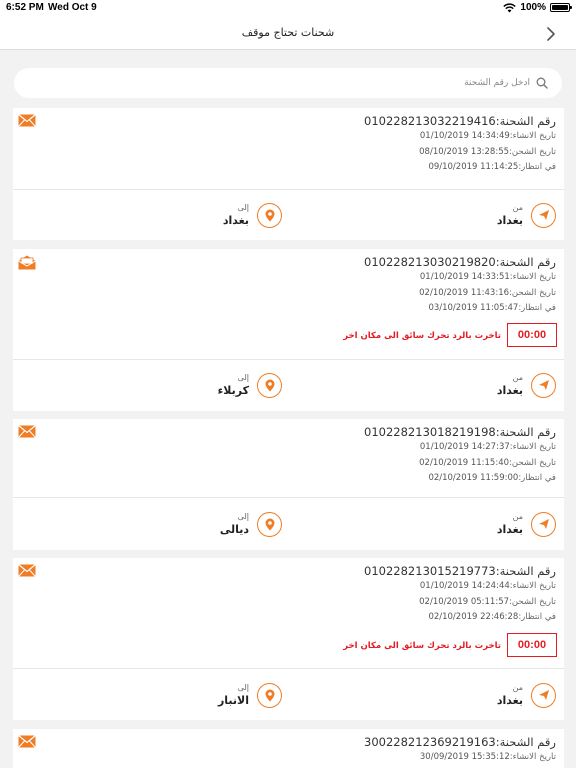 Image resolution: width=576 pixels, height=768 pixels. What do you see at coordinates (487, 292) in the screenshot?
I see `shipped-date: تاريخ الشحن:02/10/2019 11:43:16` at bounding box center [487, 292].